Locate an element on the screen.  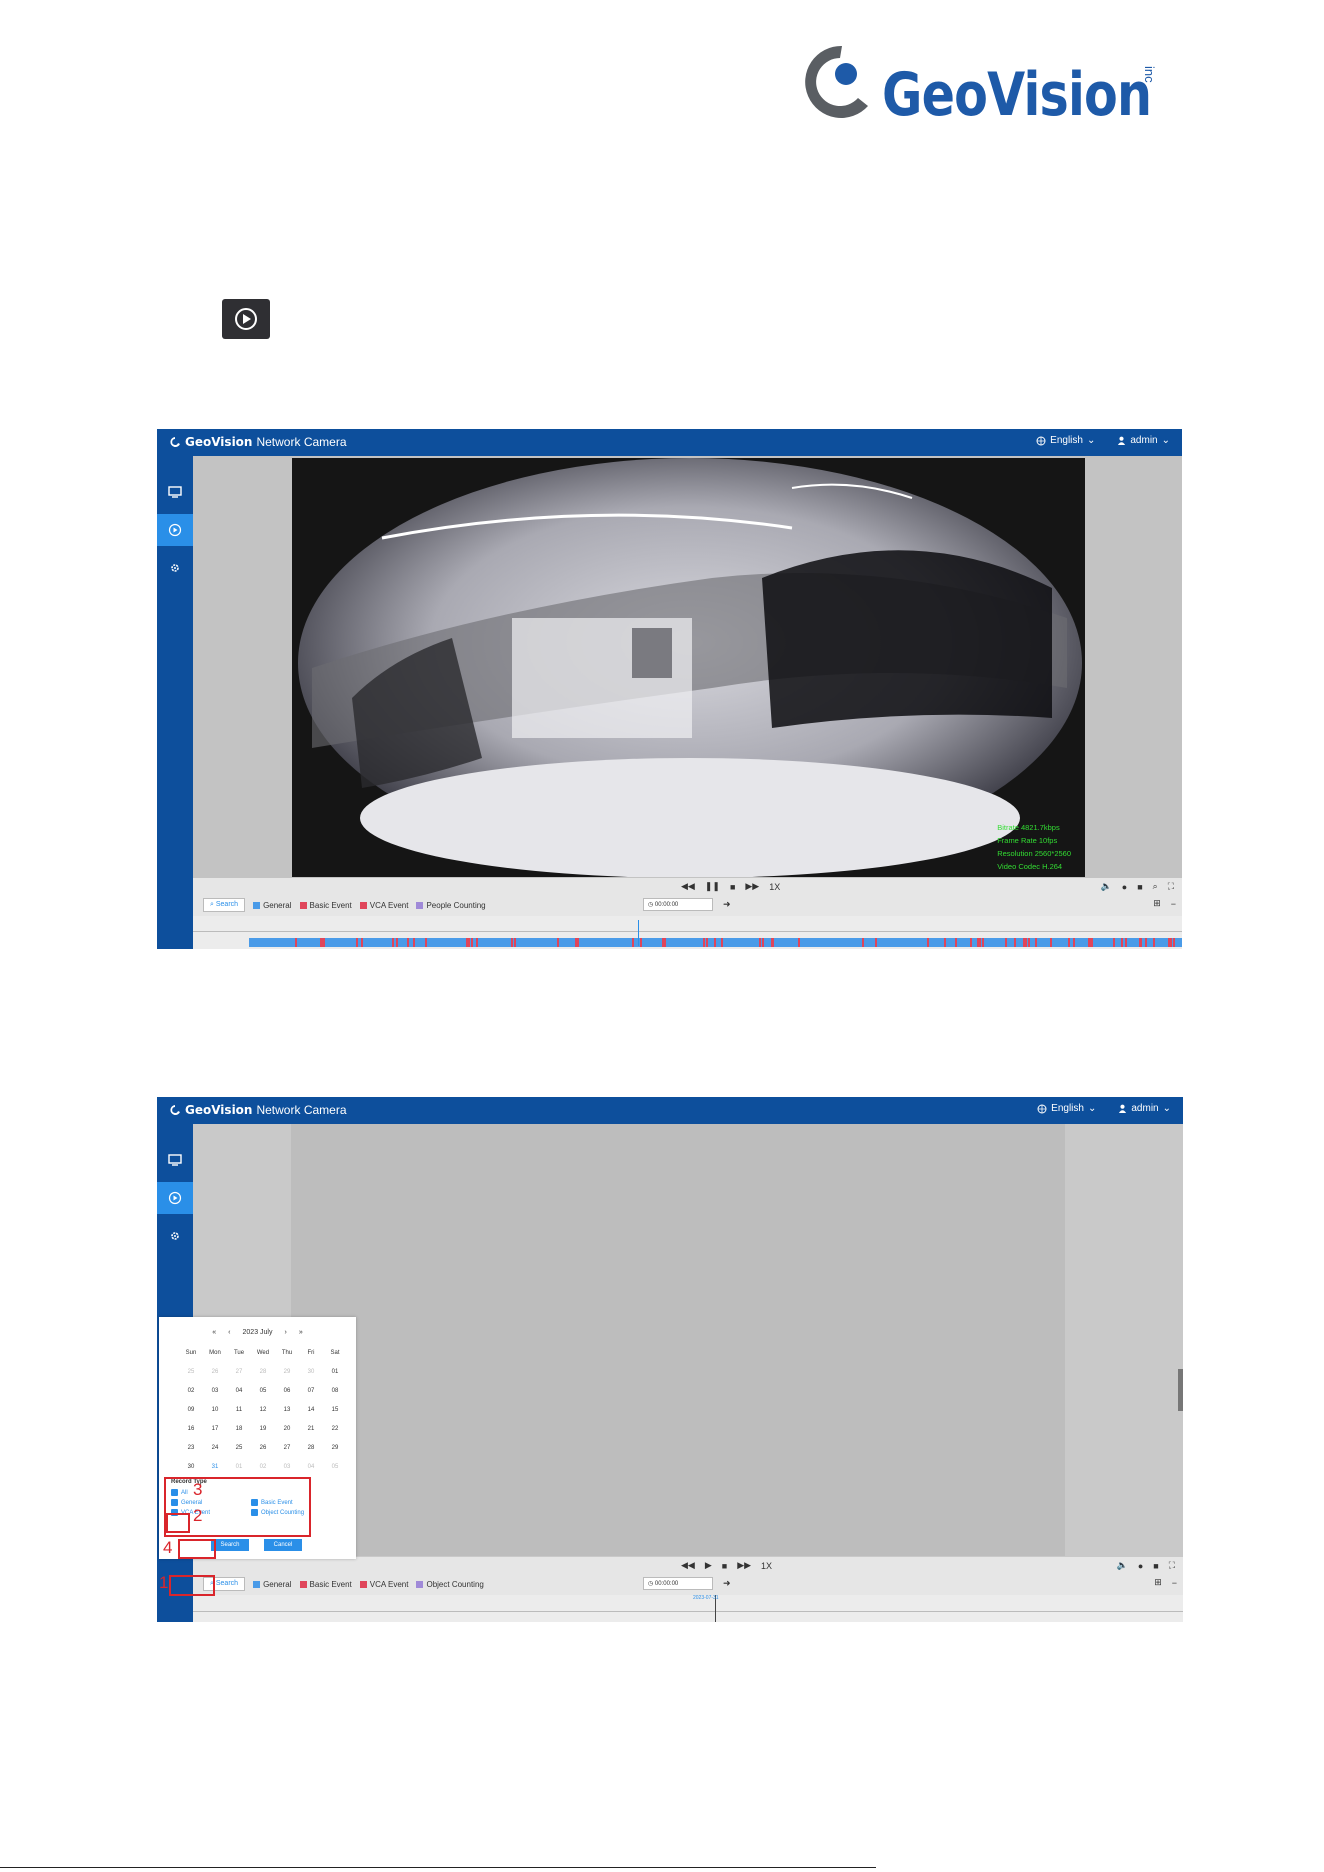
language-label: English is located at coordinates (1066, 440).